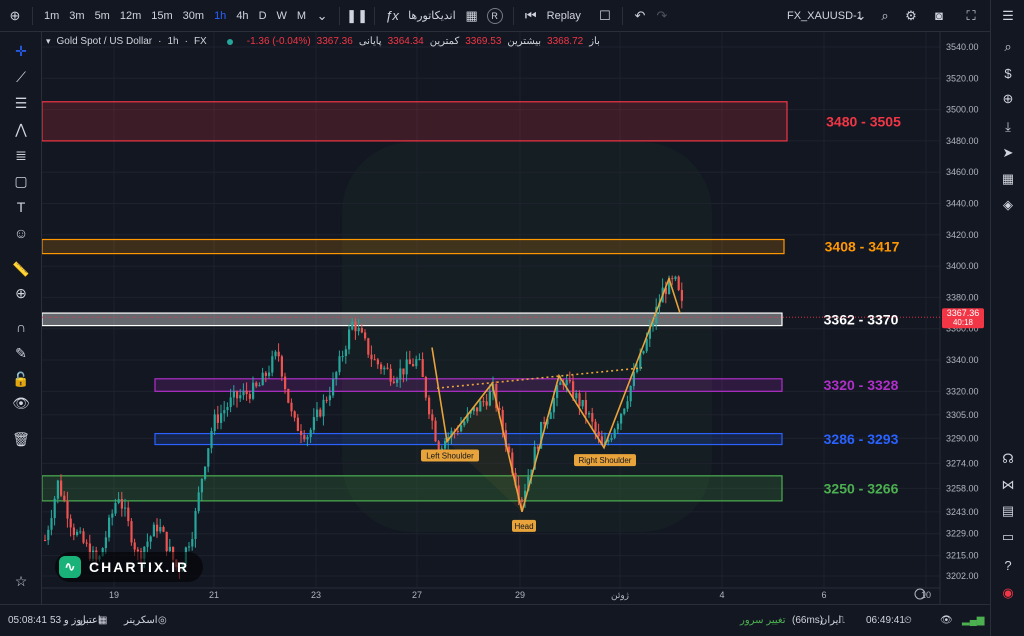  I want to click on timeframe-15m: 15m, so click(161, 16).